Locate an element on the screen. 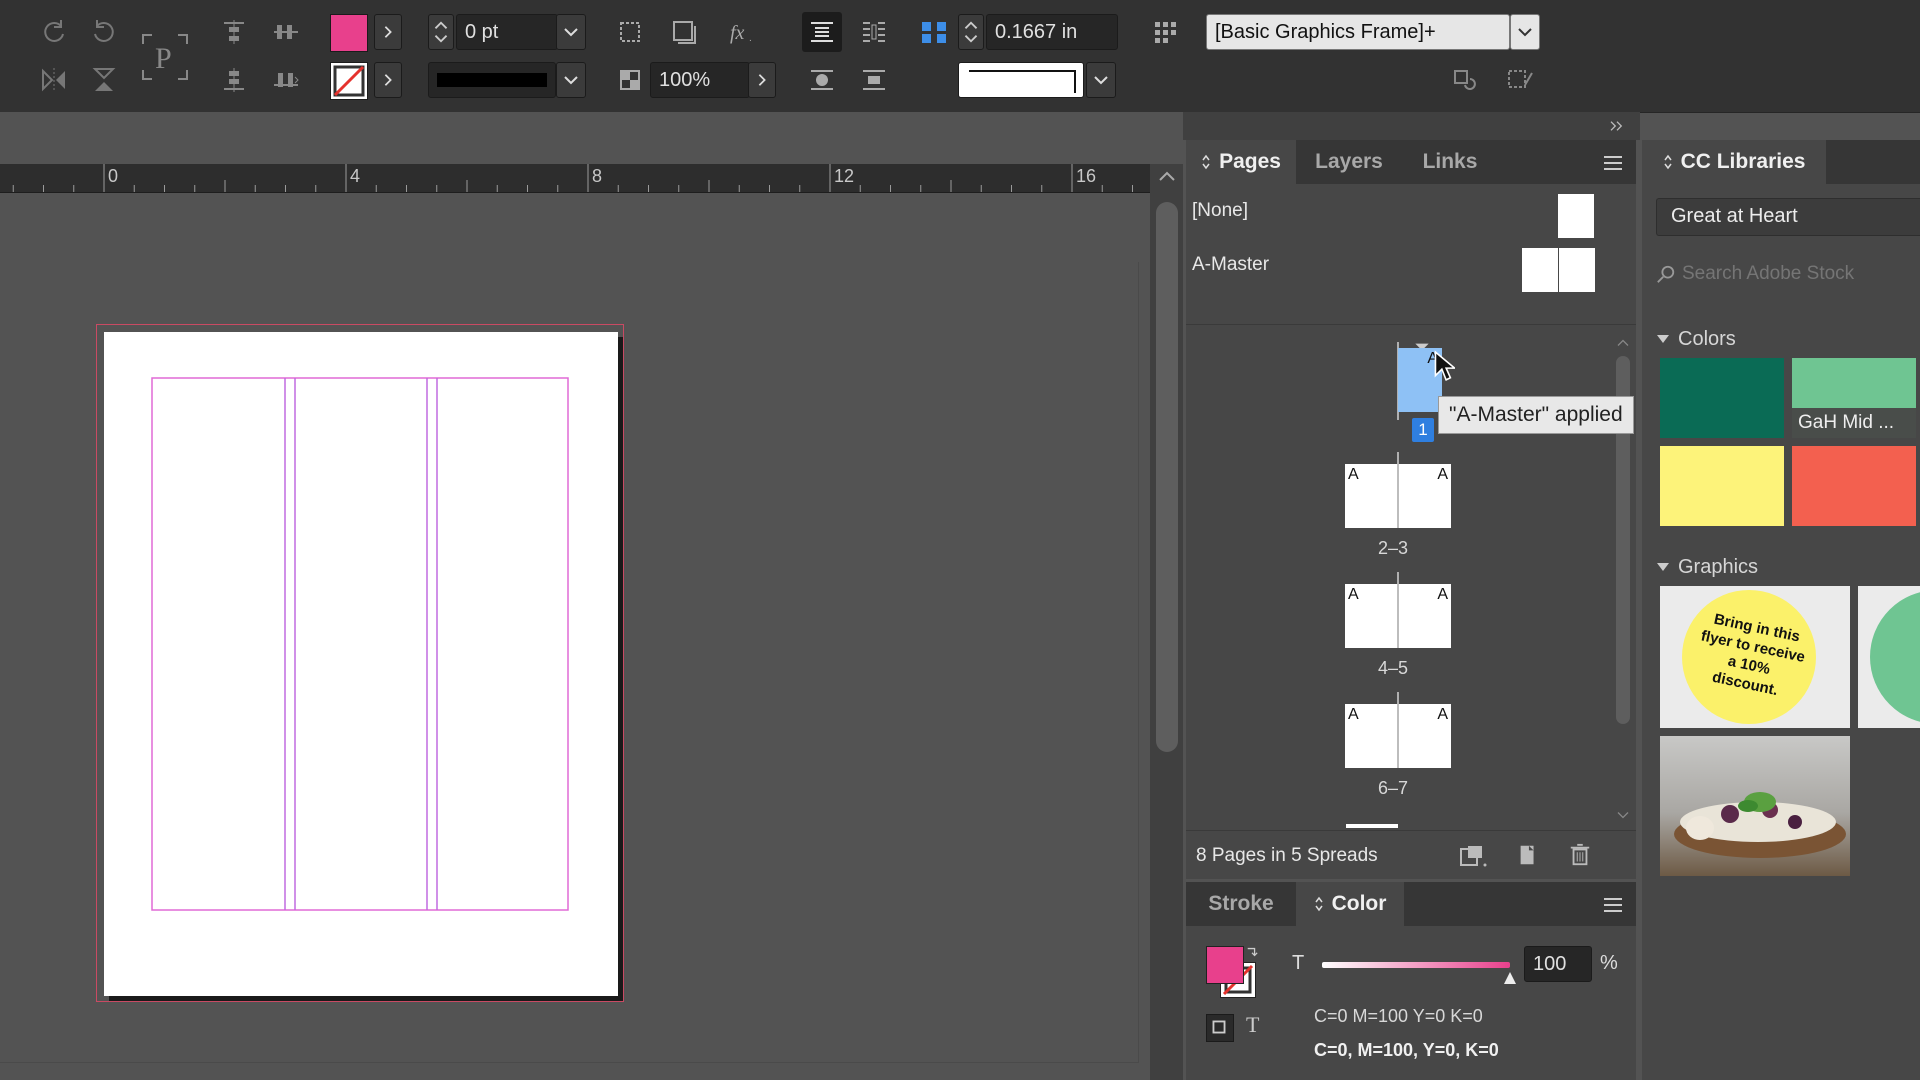 The width and height of the screenshot is (1920, 1080). tab-cc-libraries: CC Libraries is located at coordinates (1734, 162).